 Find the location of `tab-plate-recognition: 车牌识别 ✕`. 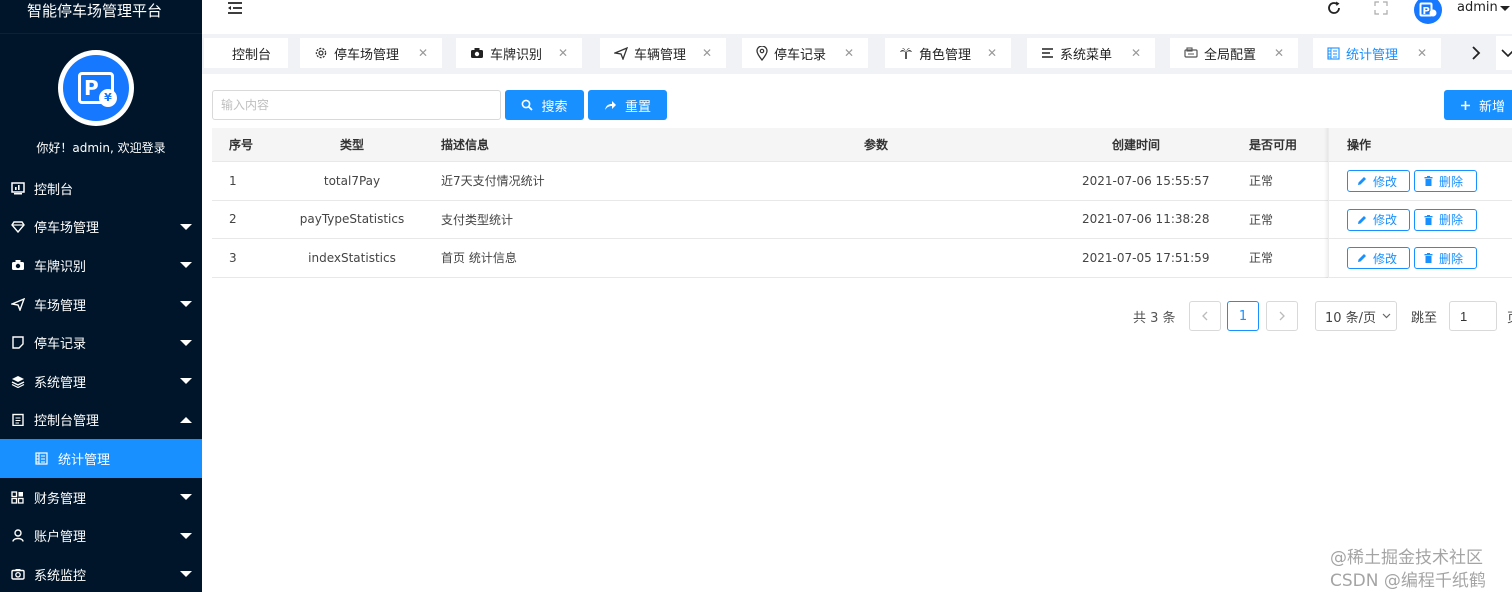

tab-plate-recognition: 车牌识别 ✕ is located at coordinates (519, 53).